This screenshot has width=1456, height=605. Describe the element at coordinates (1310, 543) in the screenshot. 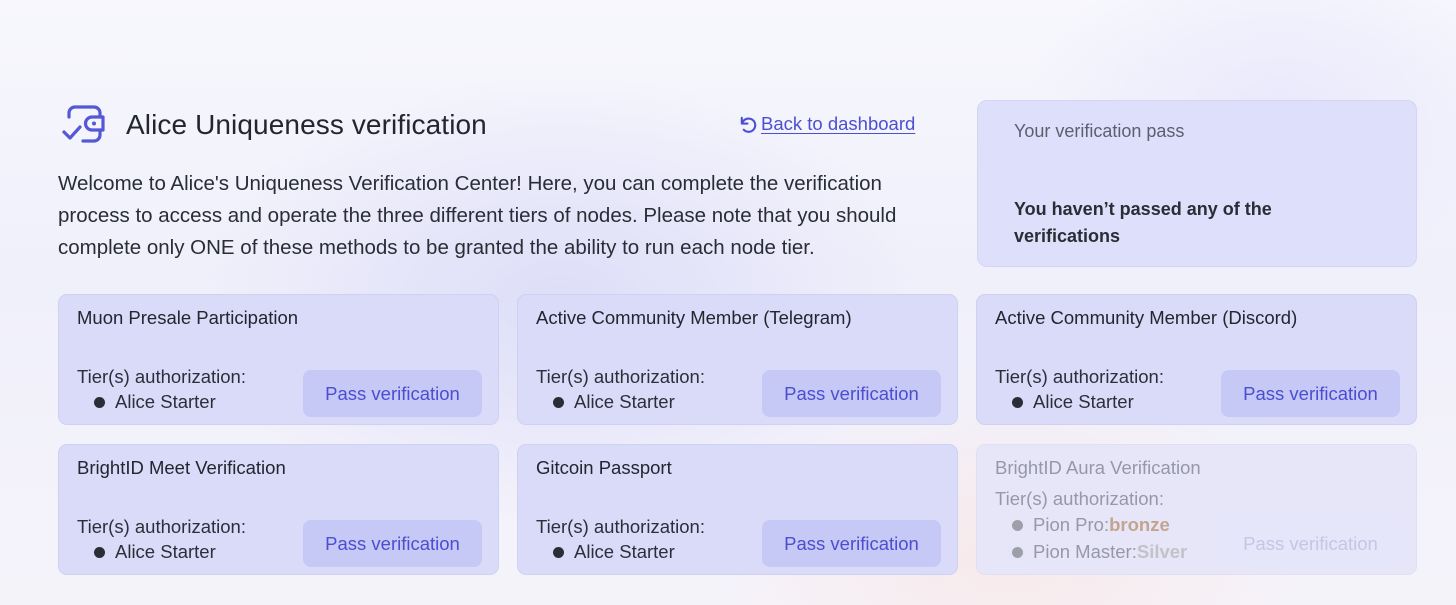

I see `pass-verification-button-disabled: Pass verification` at that location.